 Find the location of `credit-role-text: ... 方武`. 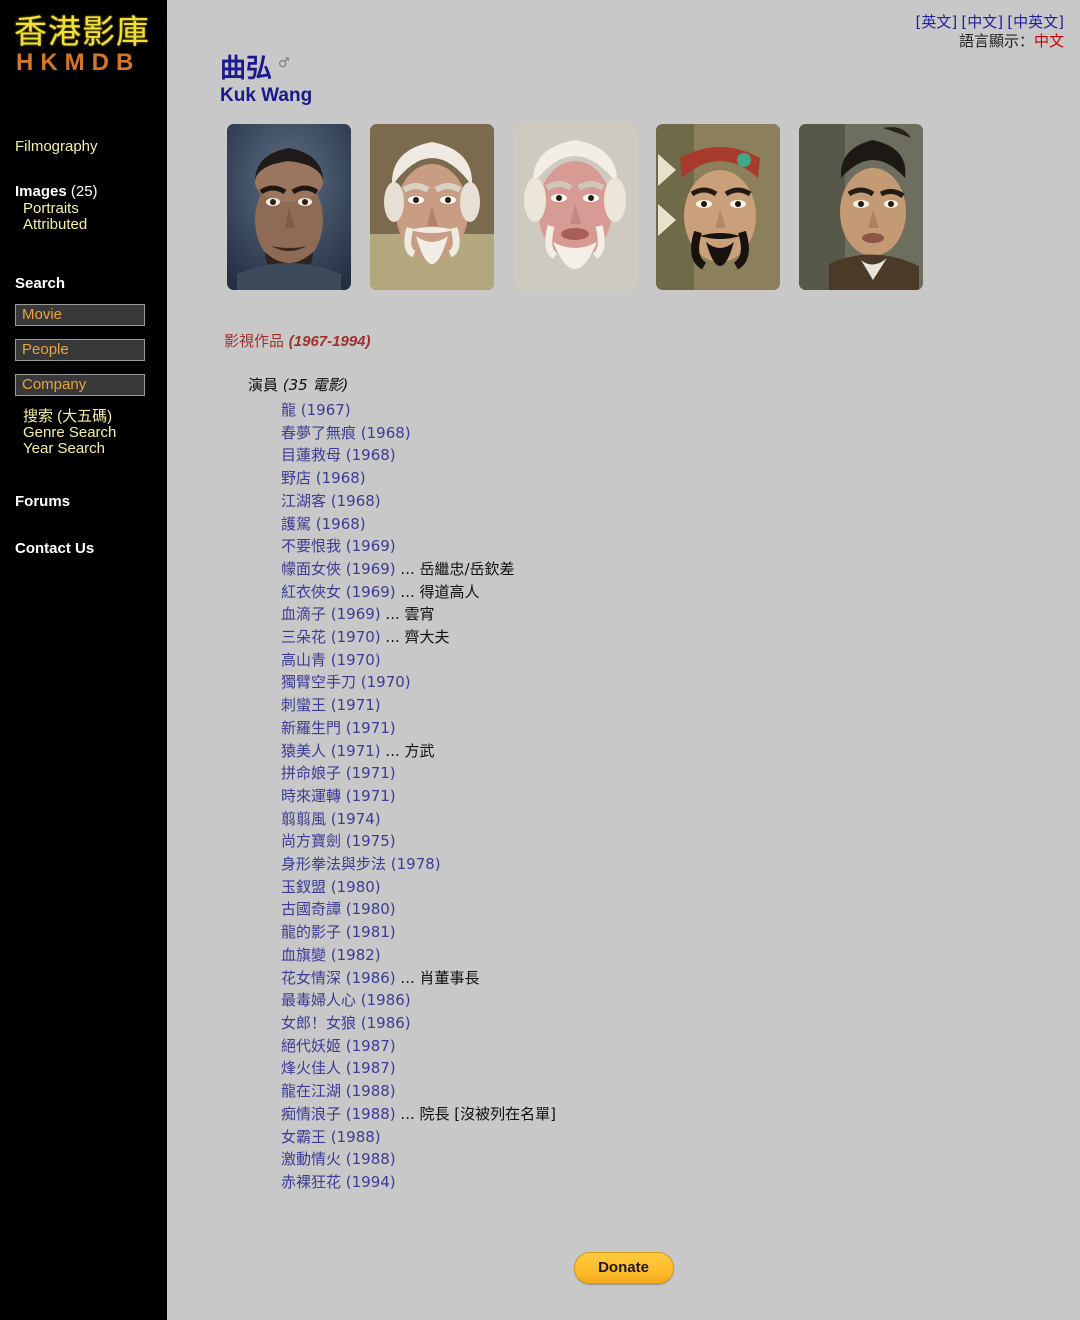

credit-role-text: ... 方武 is located at coordinates (407, 750).